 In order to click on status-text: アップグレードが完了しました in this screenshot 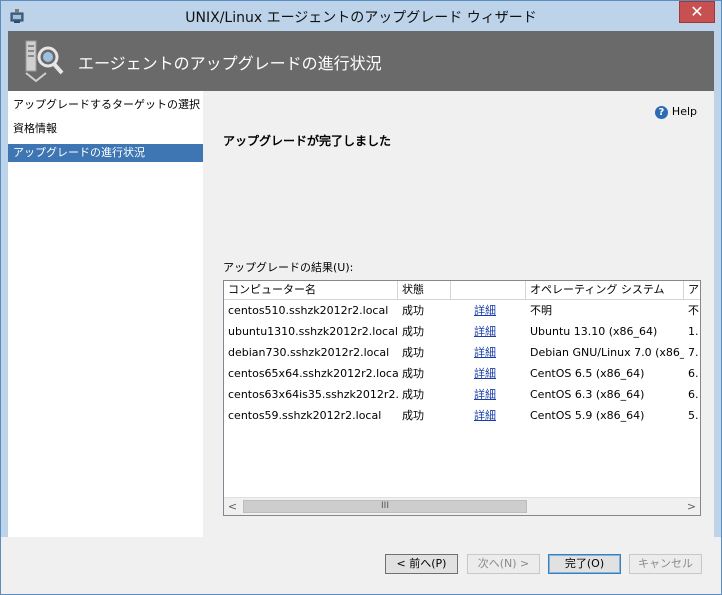, I will do `click(307, 141)`.